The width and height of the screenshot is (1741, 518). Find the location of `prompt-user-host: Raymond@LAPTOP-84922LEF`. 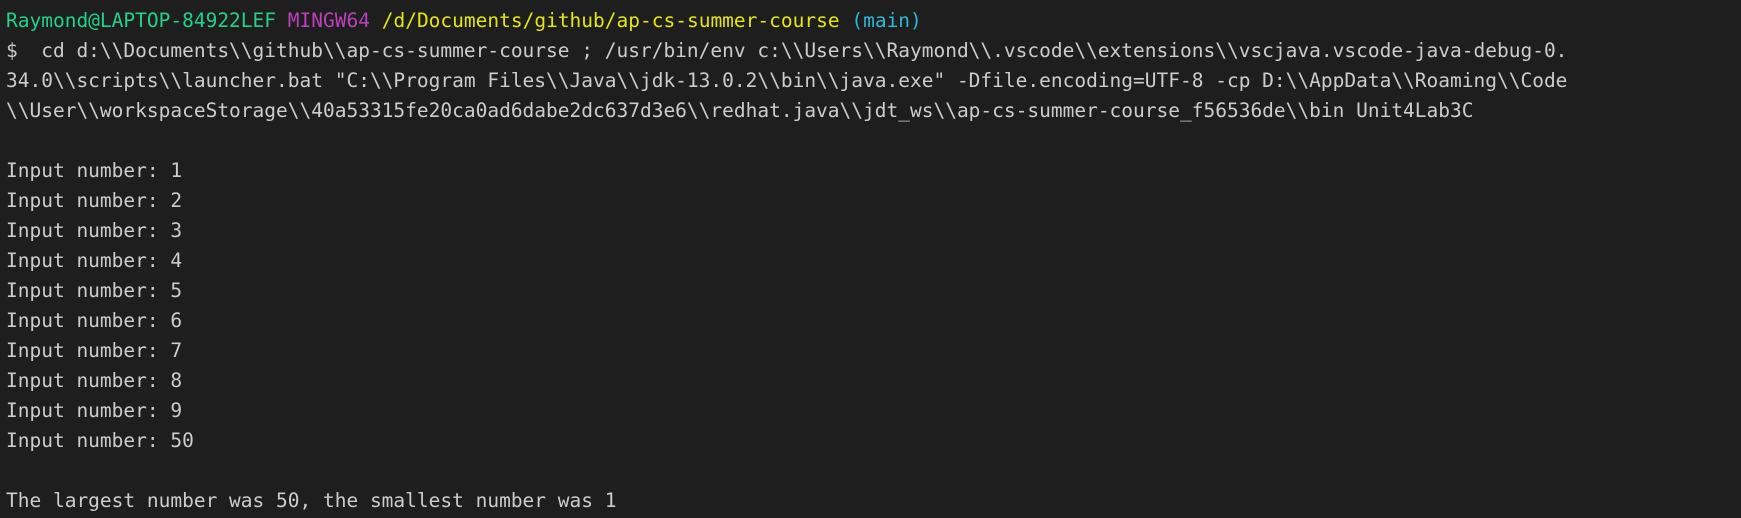

prompt-user-host: Raymond@LAPTOP-84922LEF is located at coordinates (141, 20).